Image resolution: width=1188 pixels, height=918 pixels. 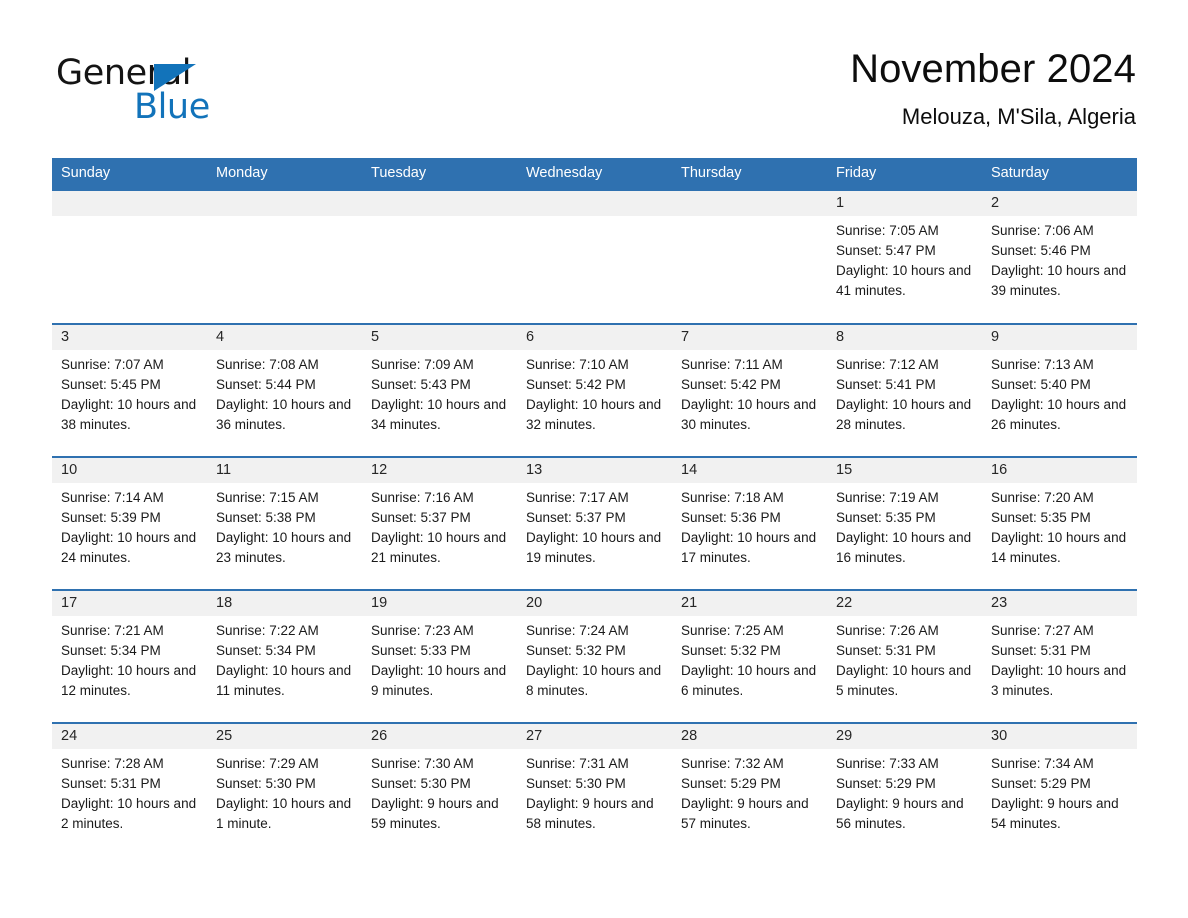 What do you see at coordinates (576, 783) in the screenshot?
I see `sunset-text: Sunset: 5:30 PM` at bounding box center [576, 783].